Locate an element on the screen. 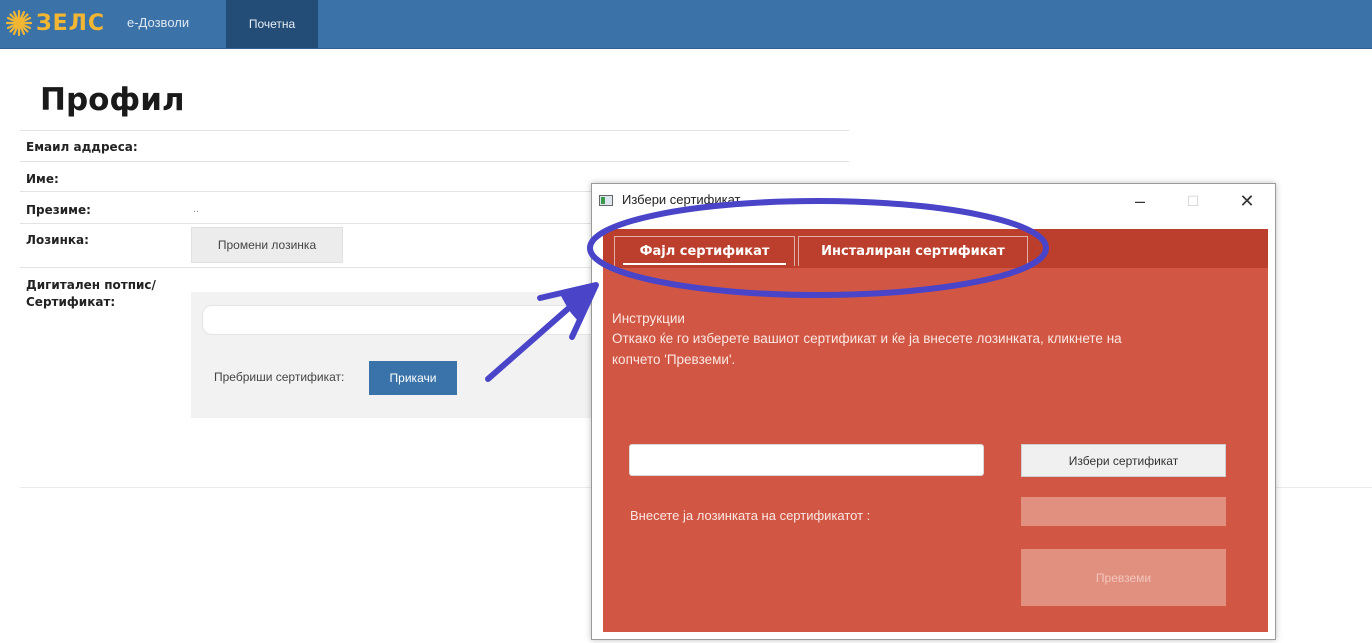  pointer-arrow is located at coordinates (542, 332).